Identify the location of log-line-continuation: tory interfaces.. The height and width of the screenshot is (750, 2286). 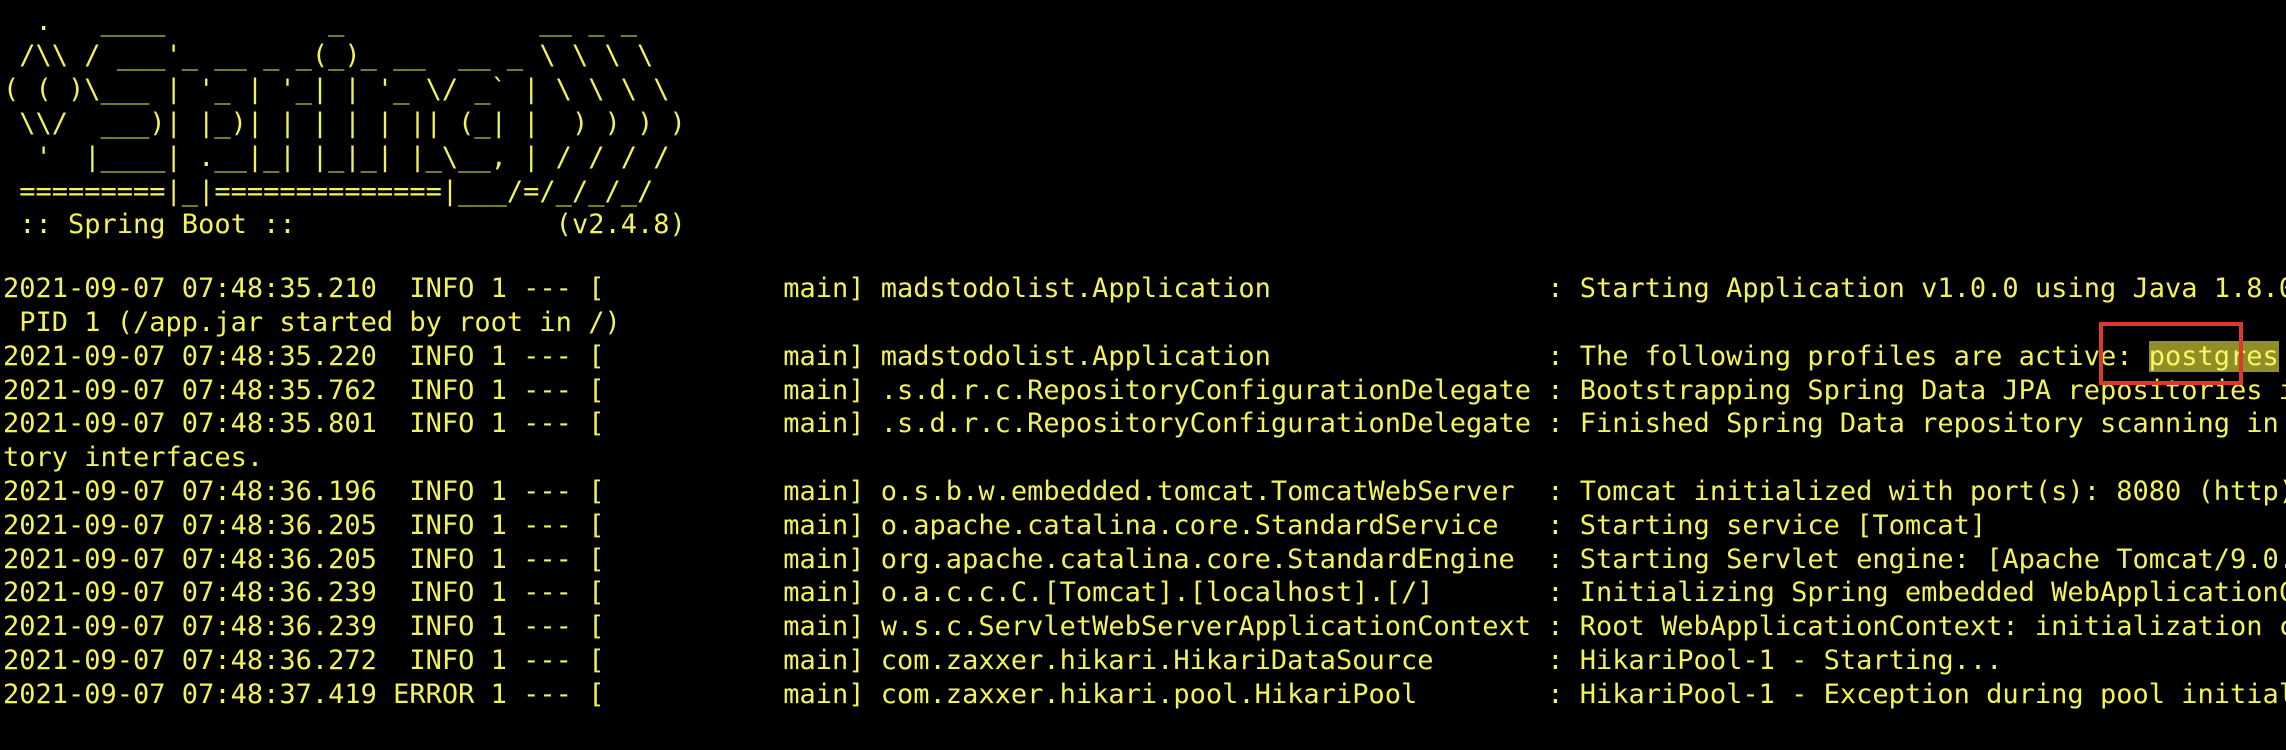
(133, 457).